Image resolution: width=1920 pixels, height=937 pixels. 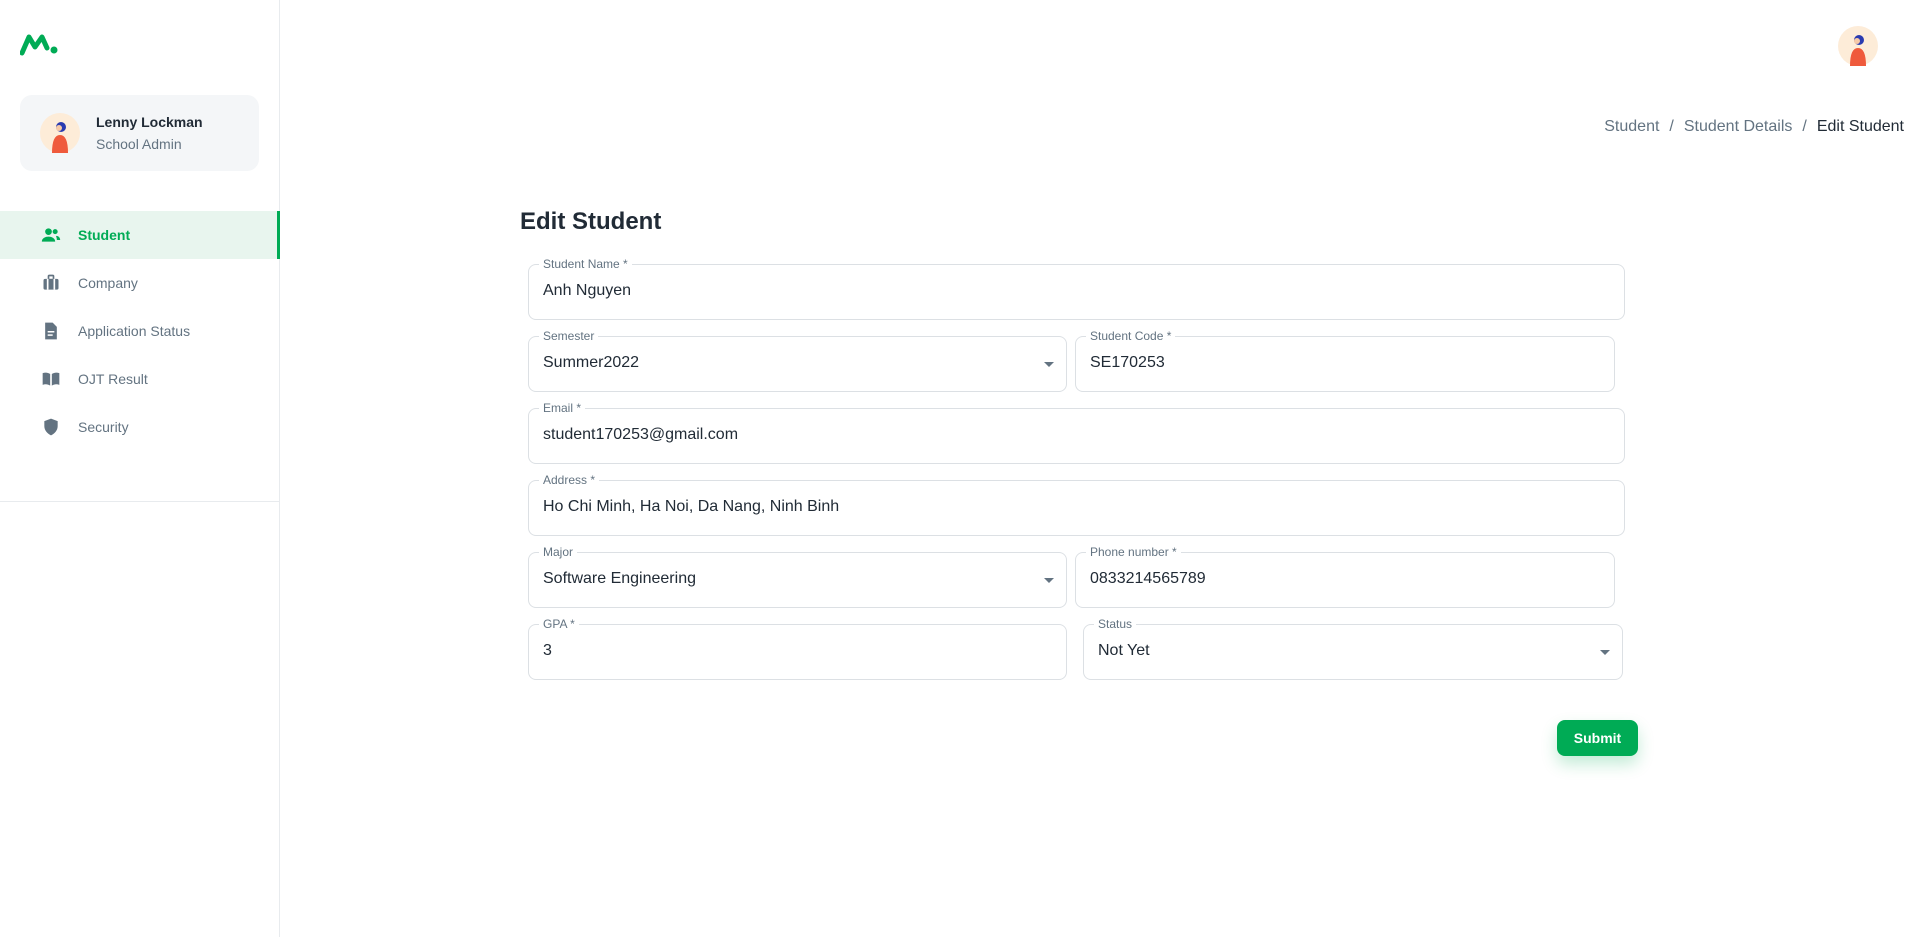 What do you see at coordinates (108, 283) in the screenshot?
I see `sidebar-item-label: Company` at bounding box center [108, 283].